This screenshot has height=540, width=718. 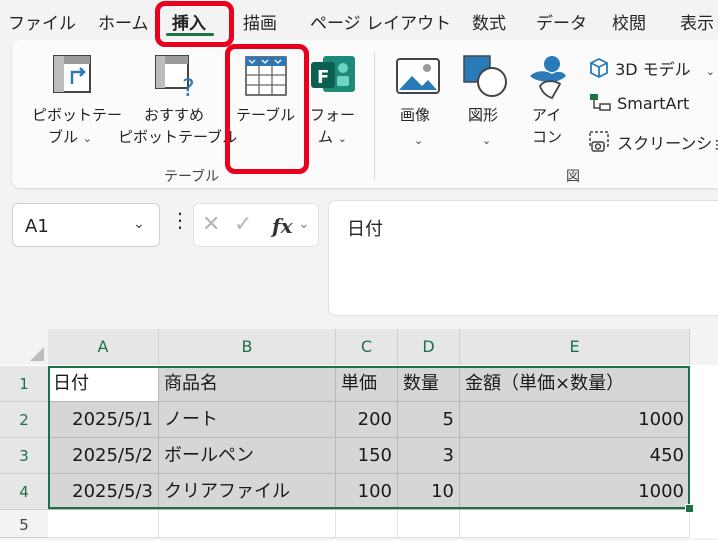 I want to click on row-header-1: 1, so click(x=24, y=384).